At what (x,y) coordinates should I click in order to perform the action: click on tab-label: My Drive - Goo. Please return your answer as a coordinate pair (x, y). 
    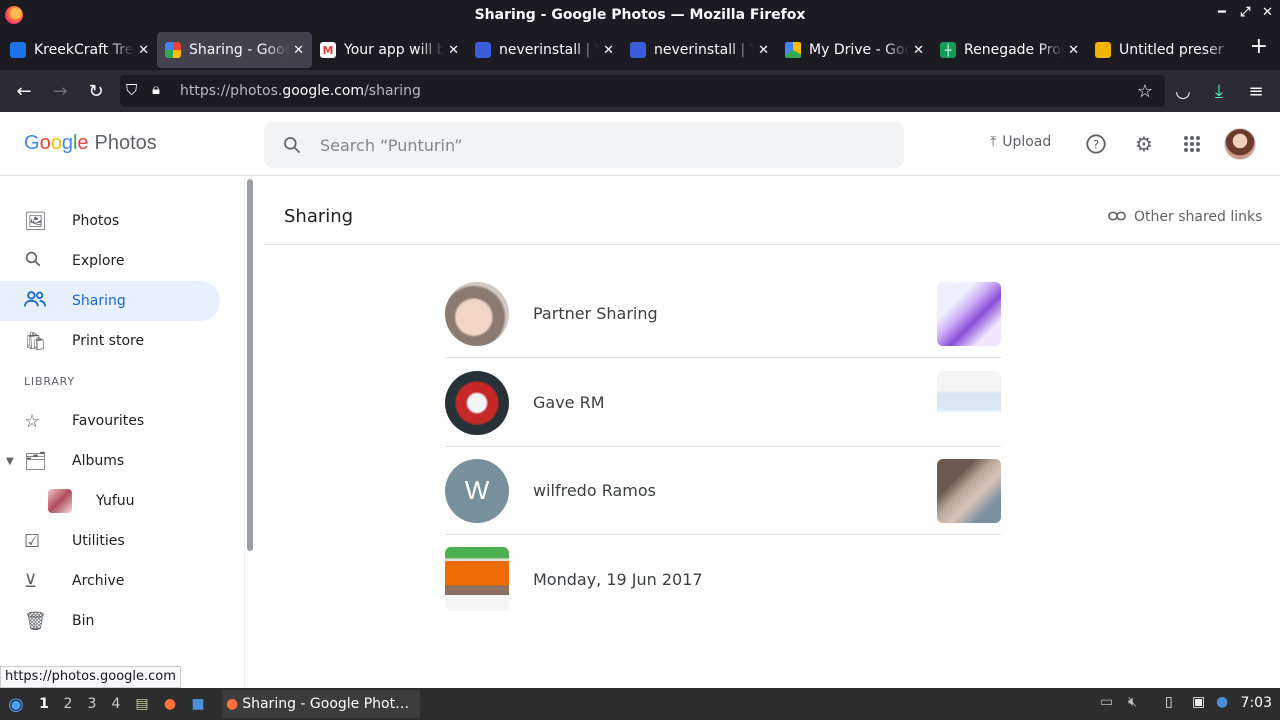
    Looking at the image, I should click on (859, 50).